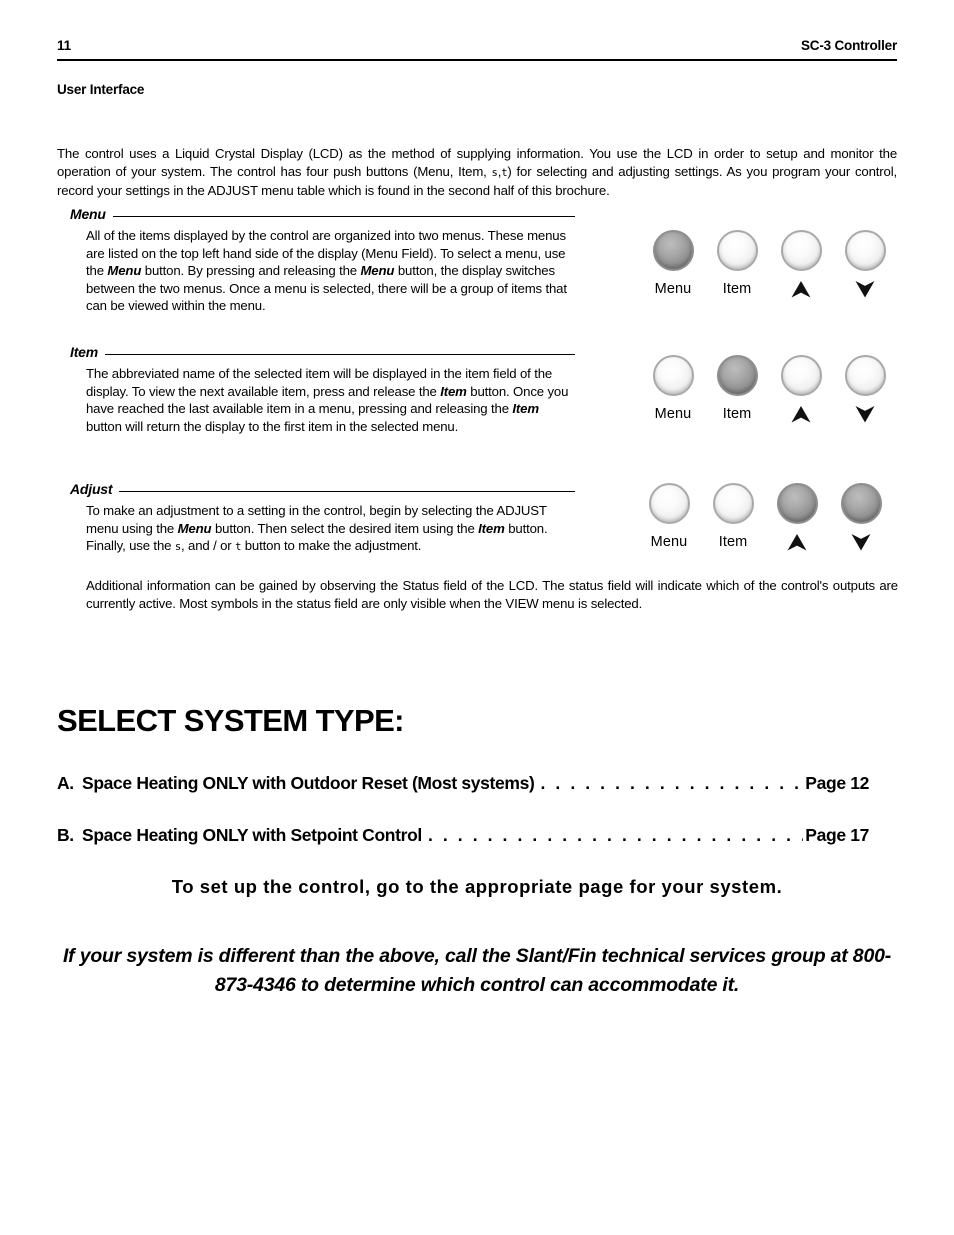 Image resolution: width=954 pixels, height=1235 pixels. I want to click on menu-block-label: Menu, so click(91, 213).